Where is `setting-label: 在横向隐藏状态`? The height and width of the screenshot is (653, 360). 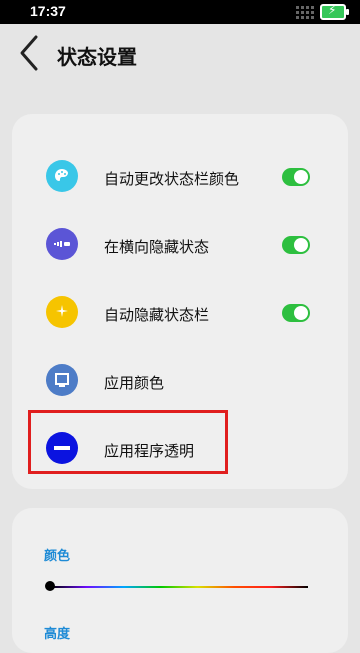
setting-label: 在横向隐藏状态 is located at coordinates (157, 247).